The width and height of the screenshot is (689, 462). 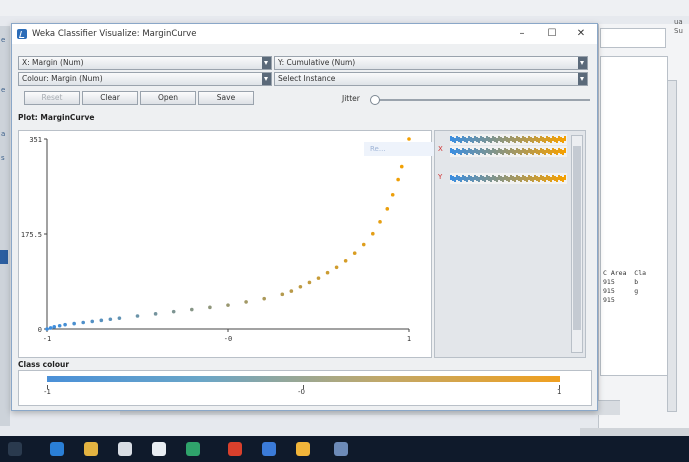 I want to click on minimize-button: –, so click(x=522, y=34).